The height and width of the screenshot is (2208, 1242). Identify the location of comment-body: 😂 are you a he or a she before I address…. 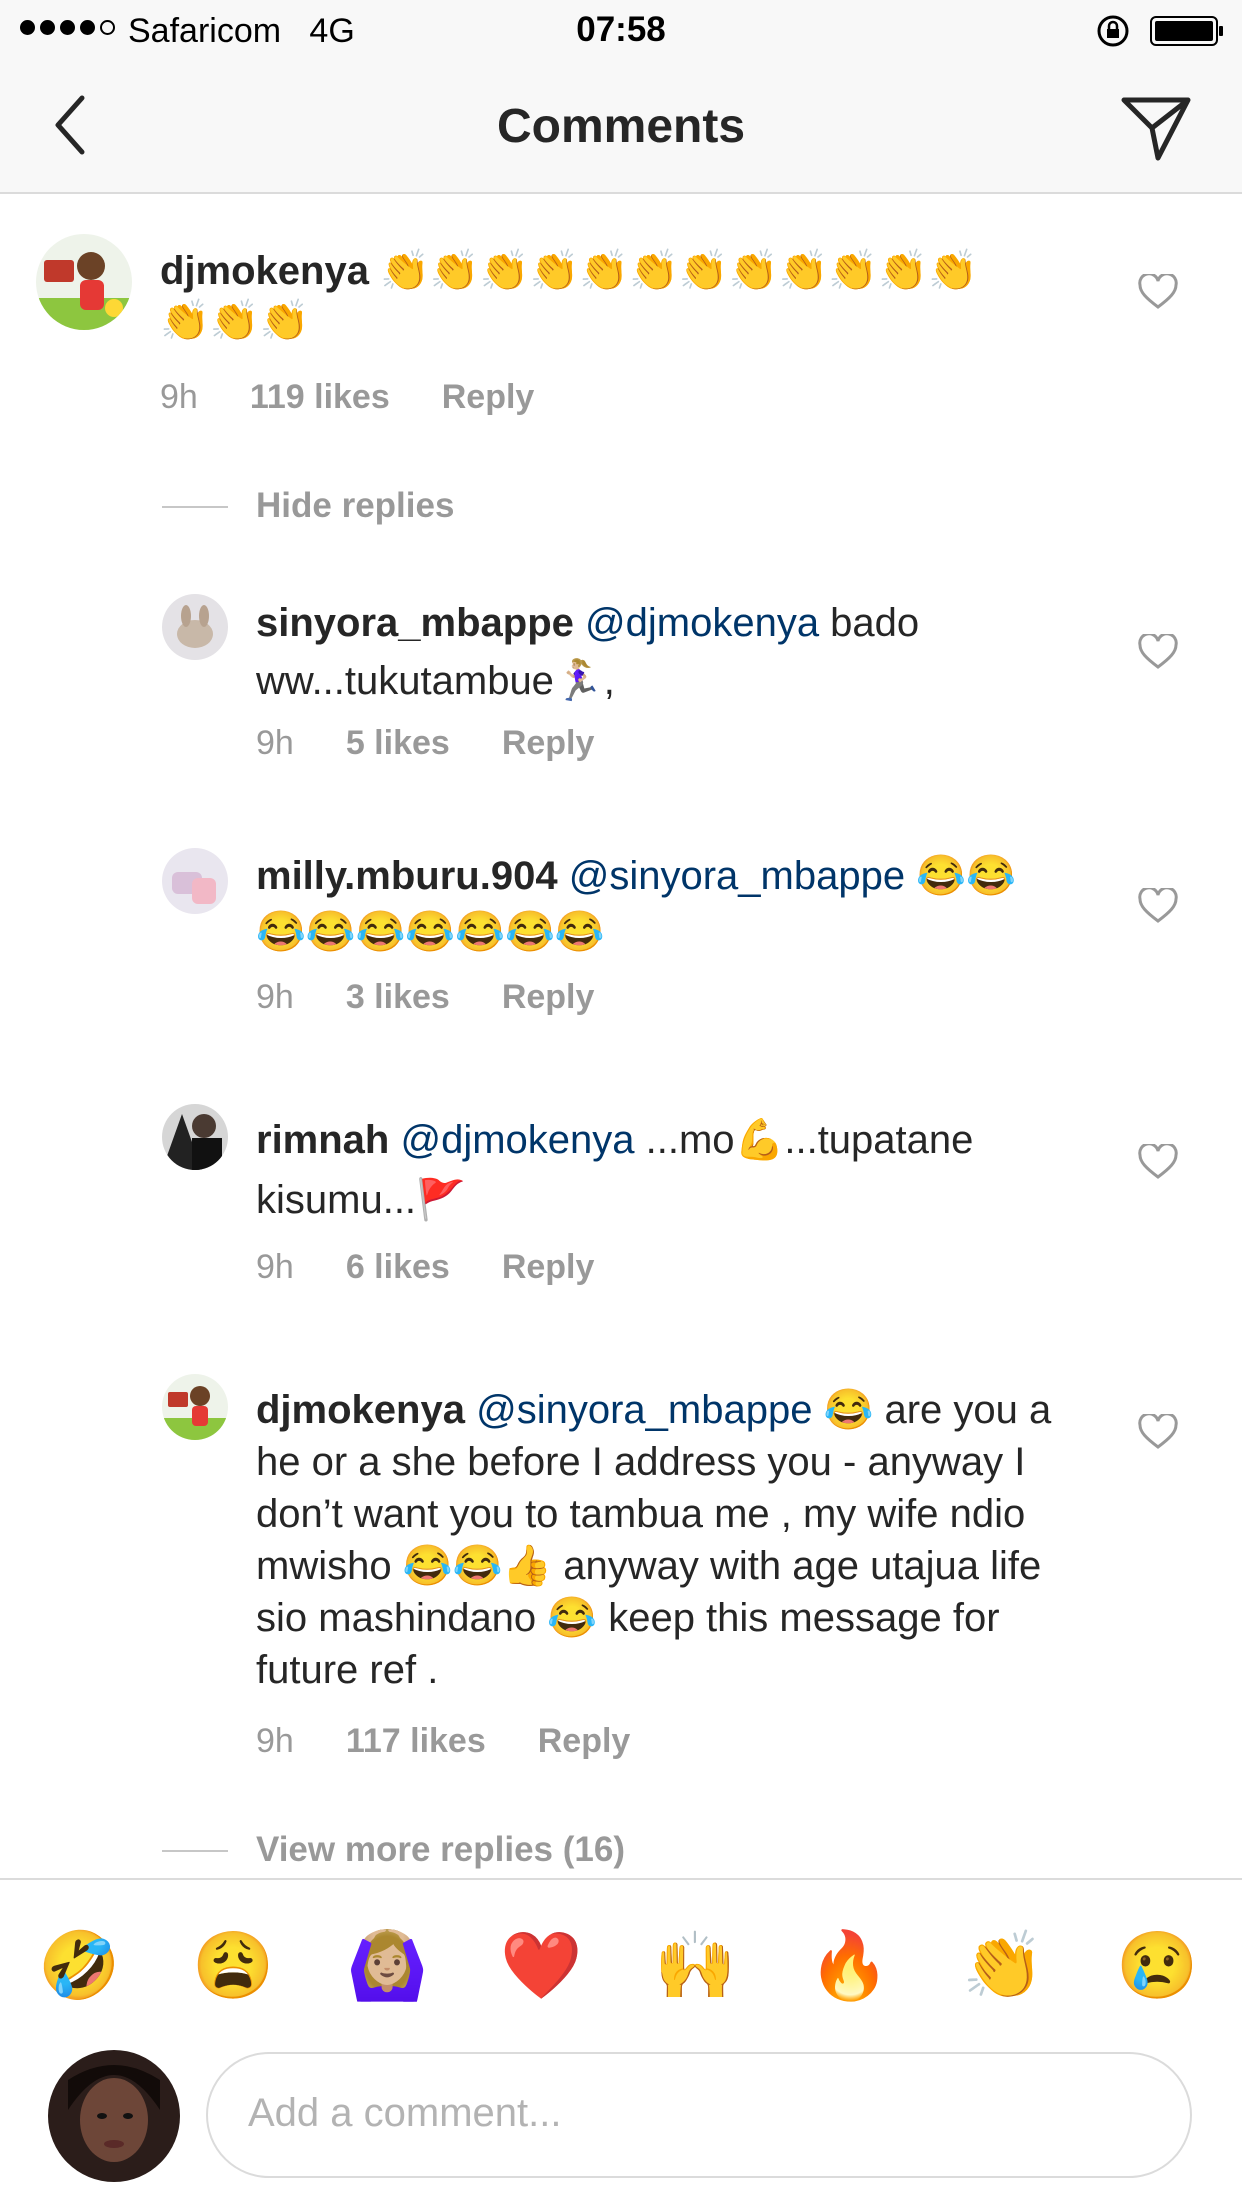
(654, 1540).